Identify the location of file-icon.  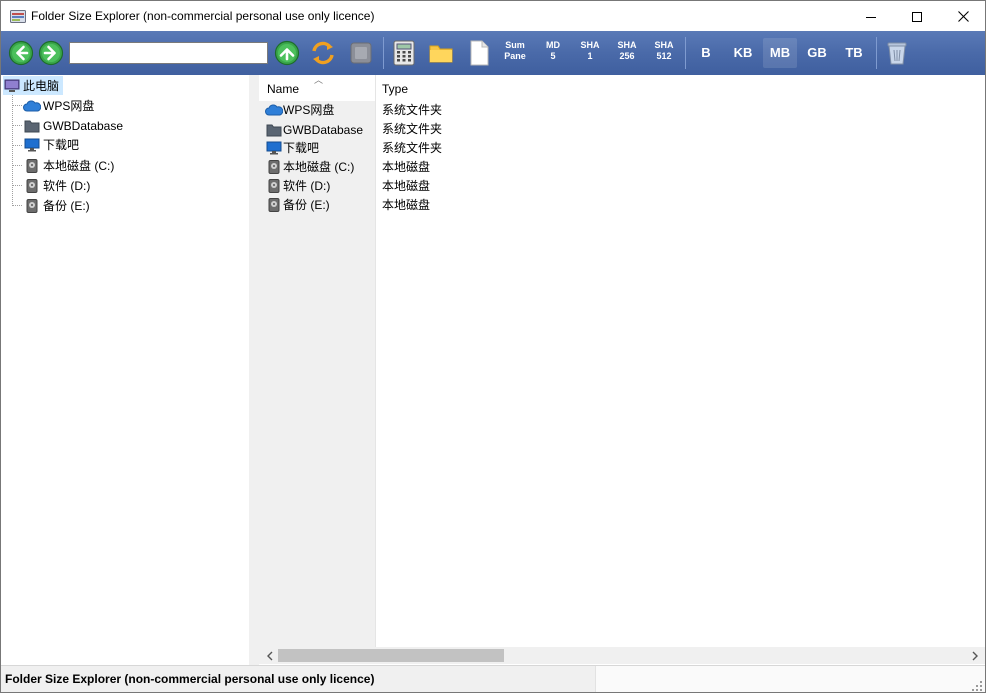
(479, 53).